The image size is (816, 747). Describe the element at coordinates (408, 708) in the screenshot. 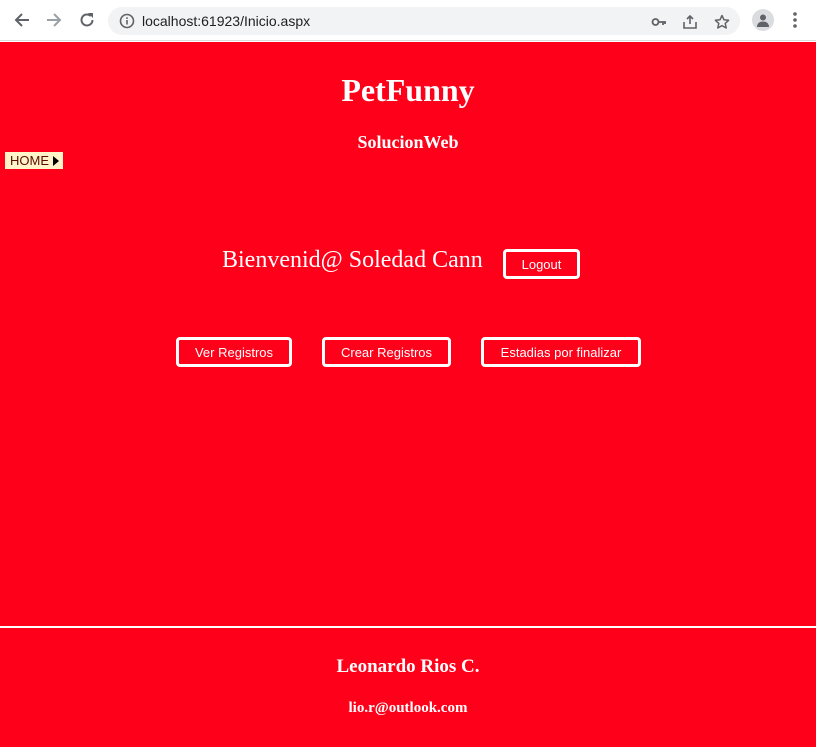

I see `footer-email: lio.r@outlook.com` at that location.